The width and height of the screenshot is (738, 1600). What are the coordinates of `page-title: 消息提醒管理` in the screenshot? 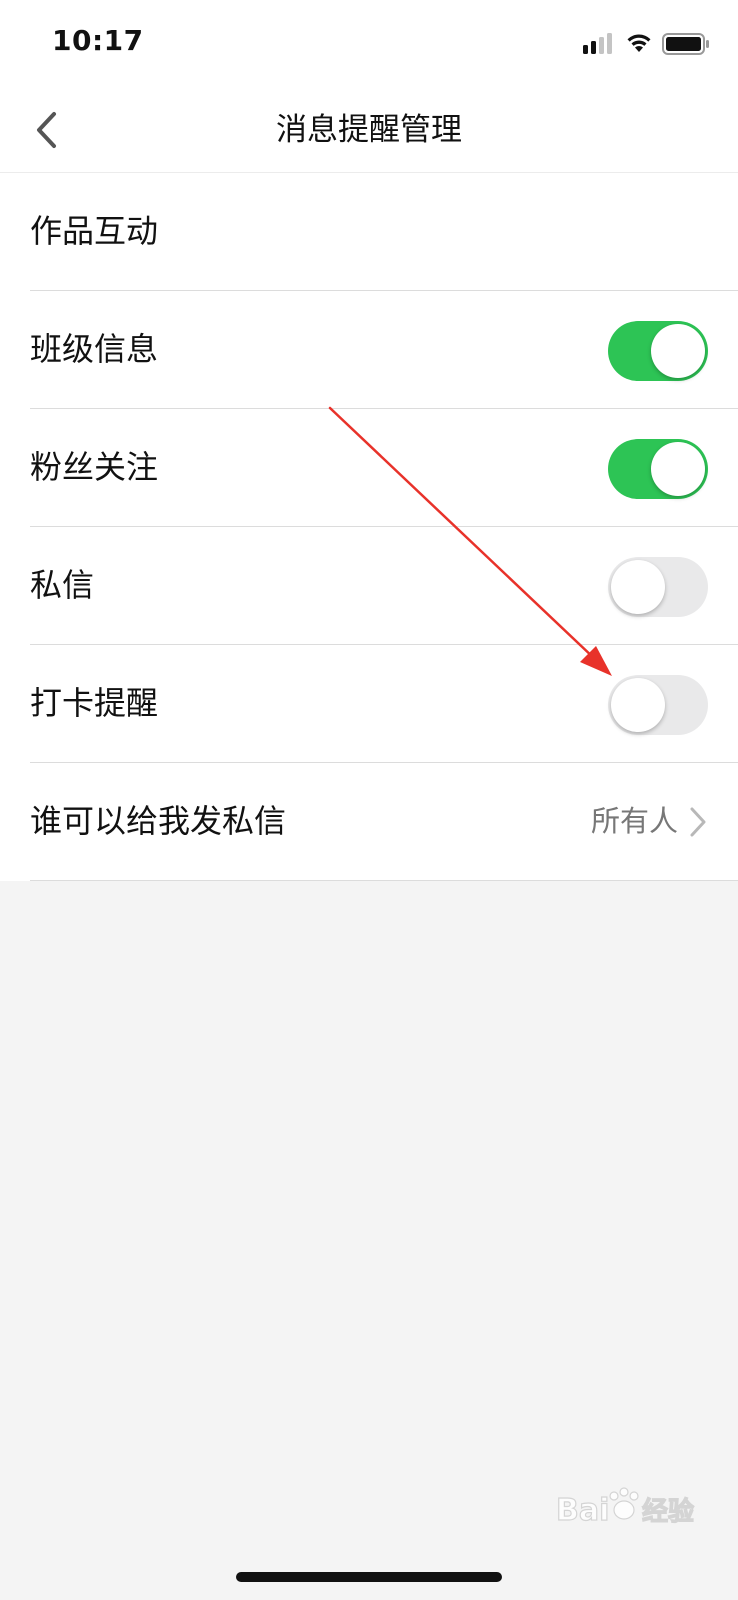 It's located at (369, 130).